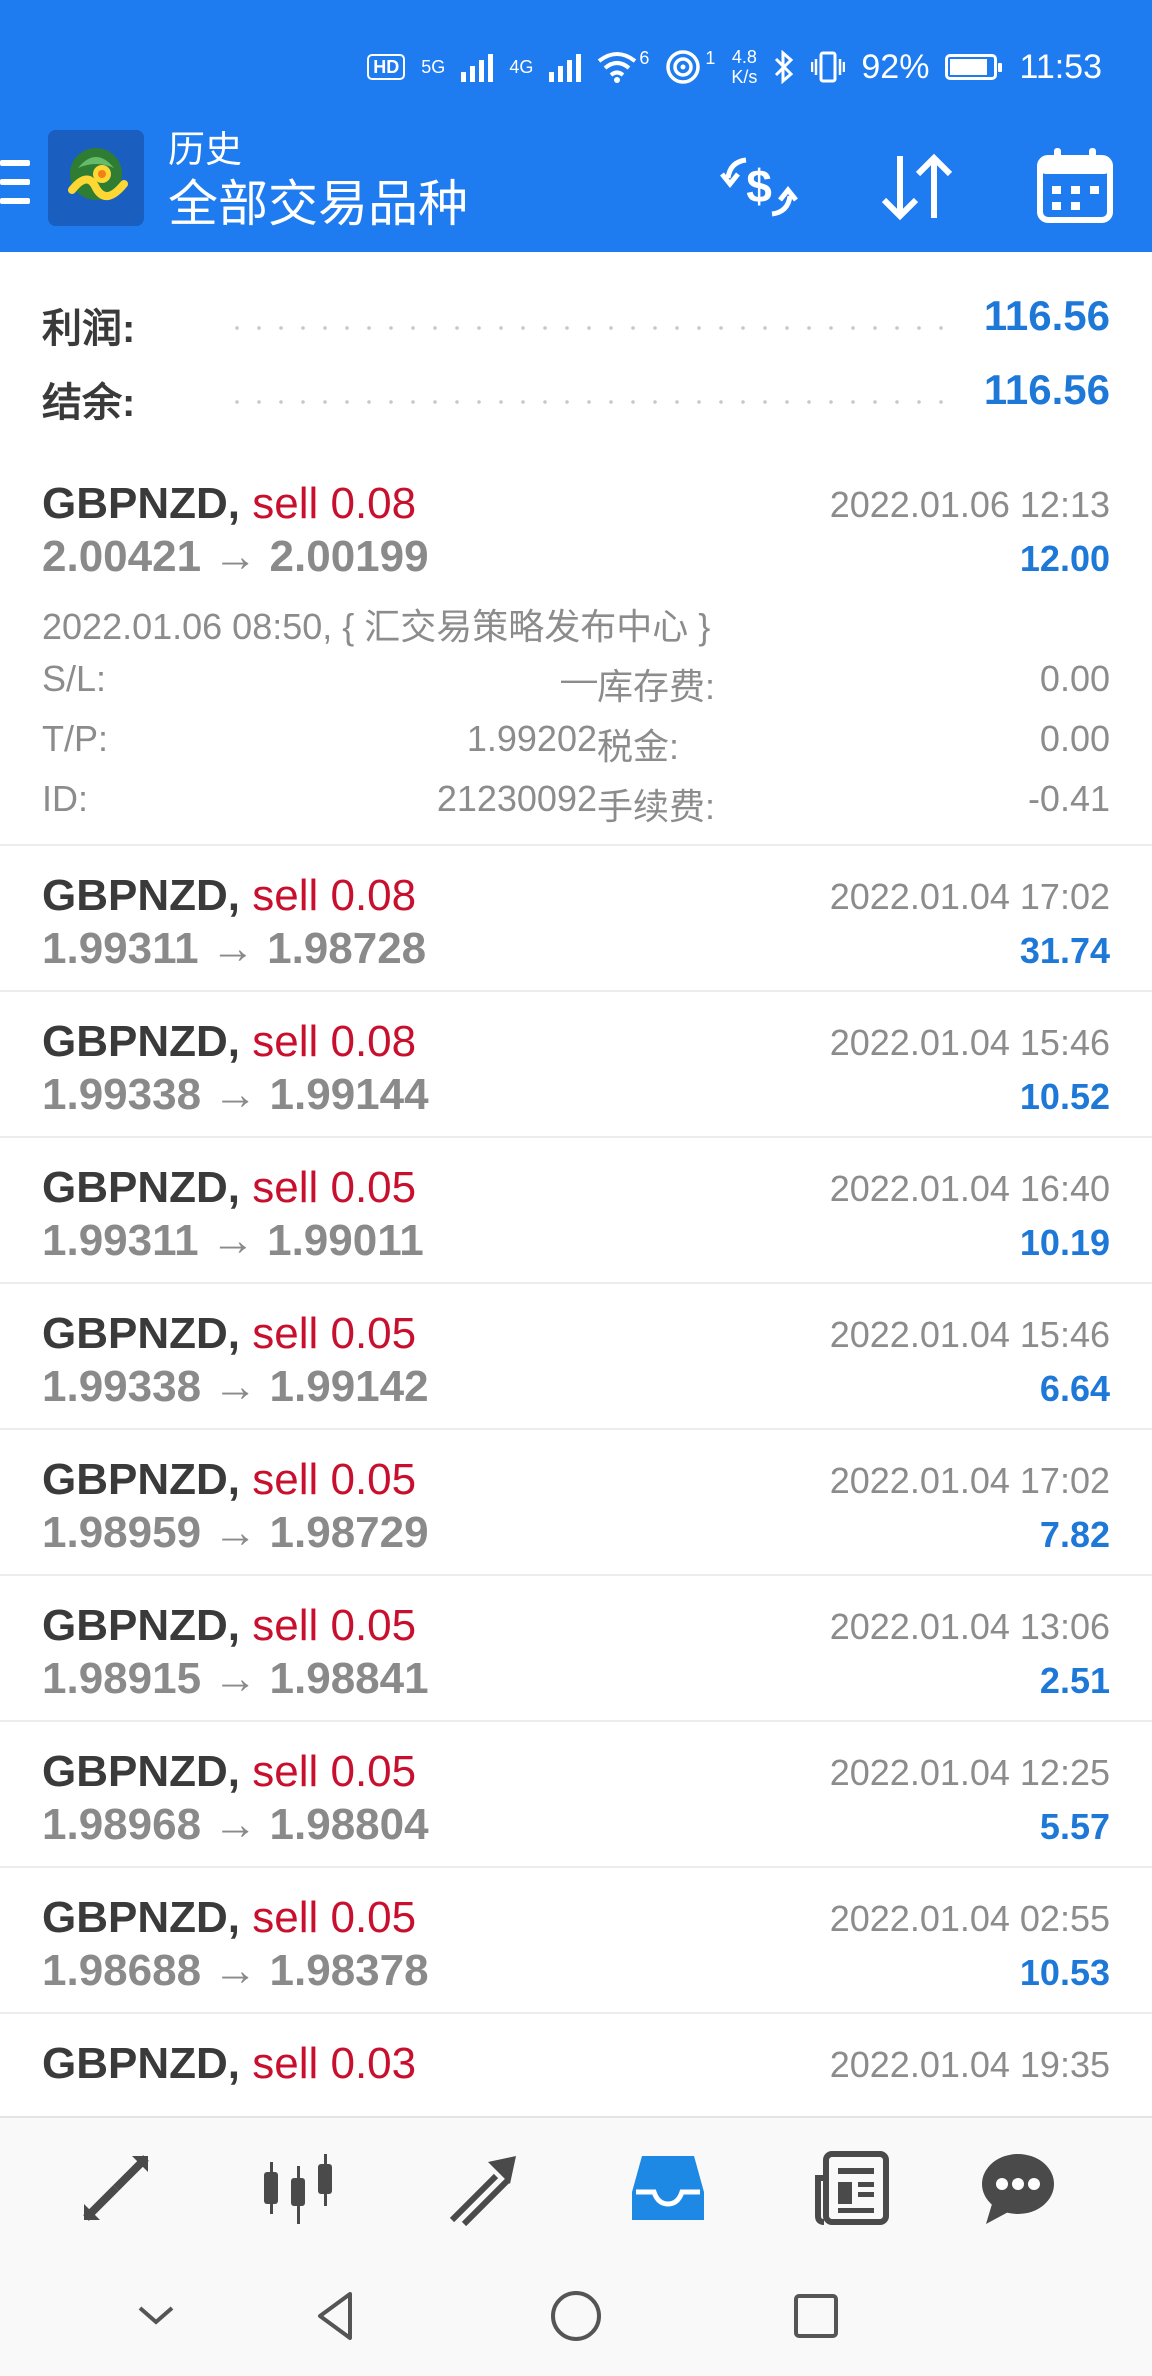 The height and width of the screenshot is (2376, 1152). What do you see at coordinates (576, 683) in the screenshot?
I see `detail-row: S/L: — 库存费: 0.00` at bounding box center [576, 683].